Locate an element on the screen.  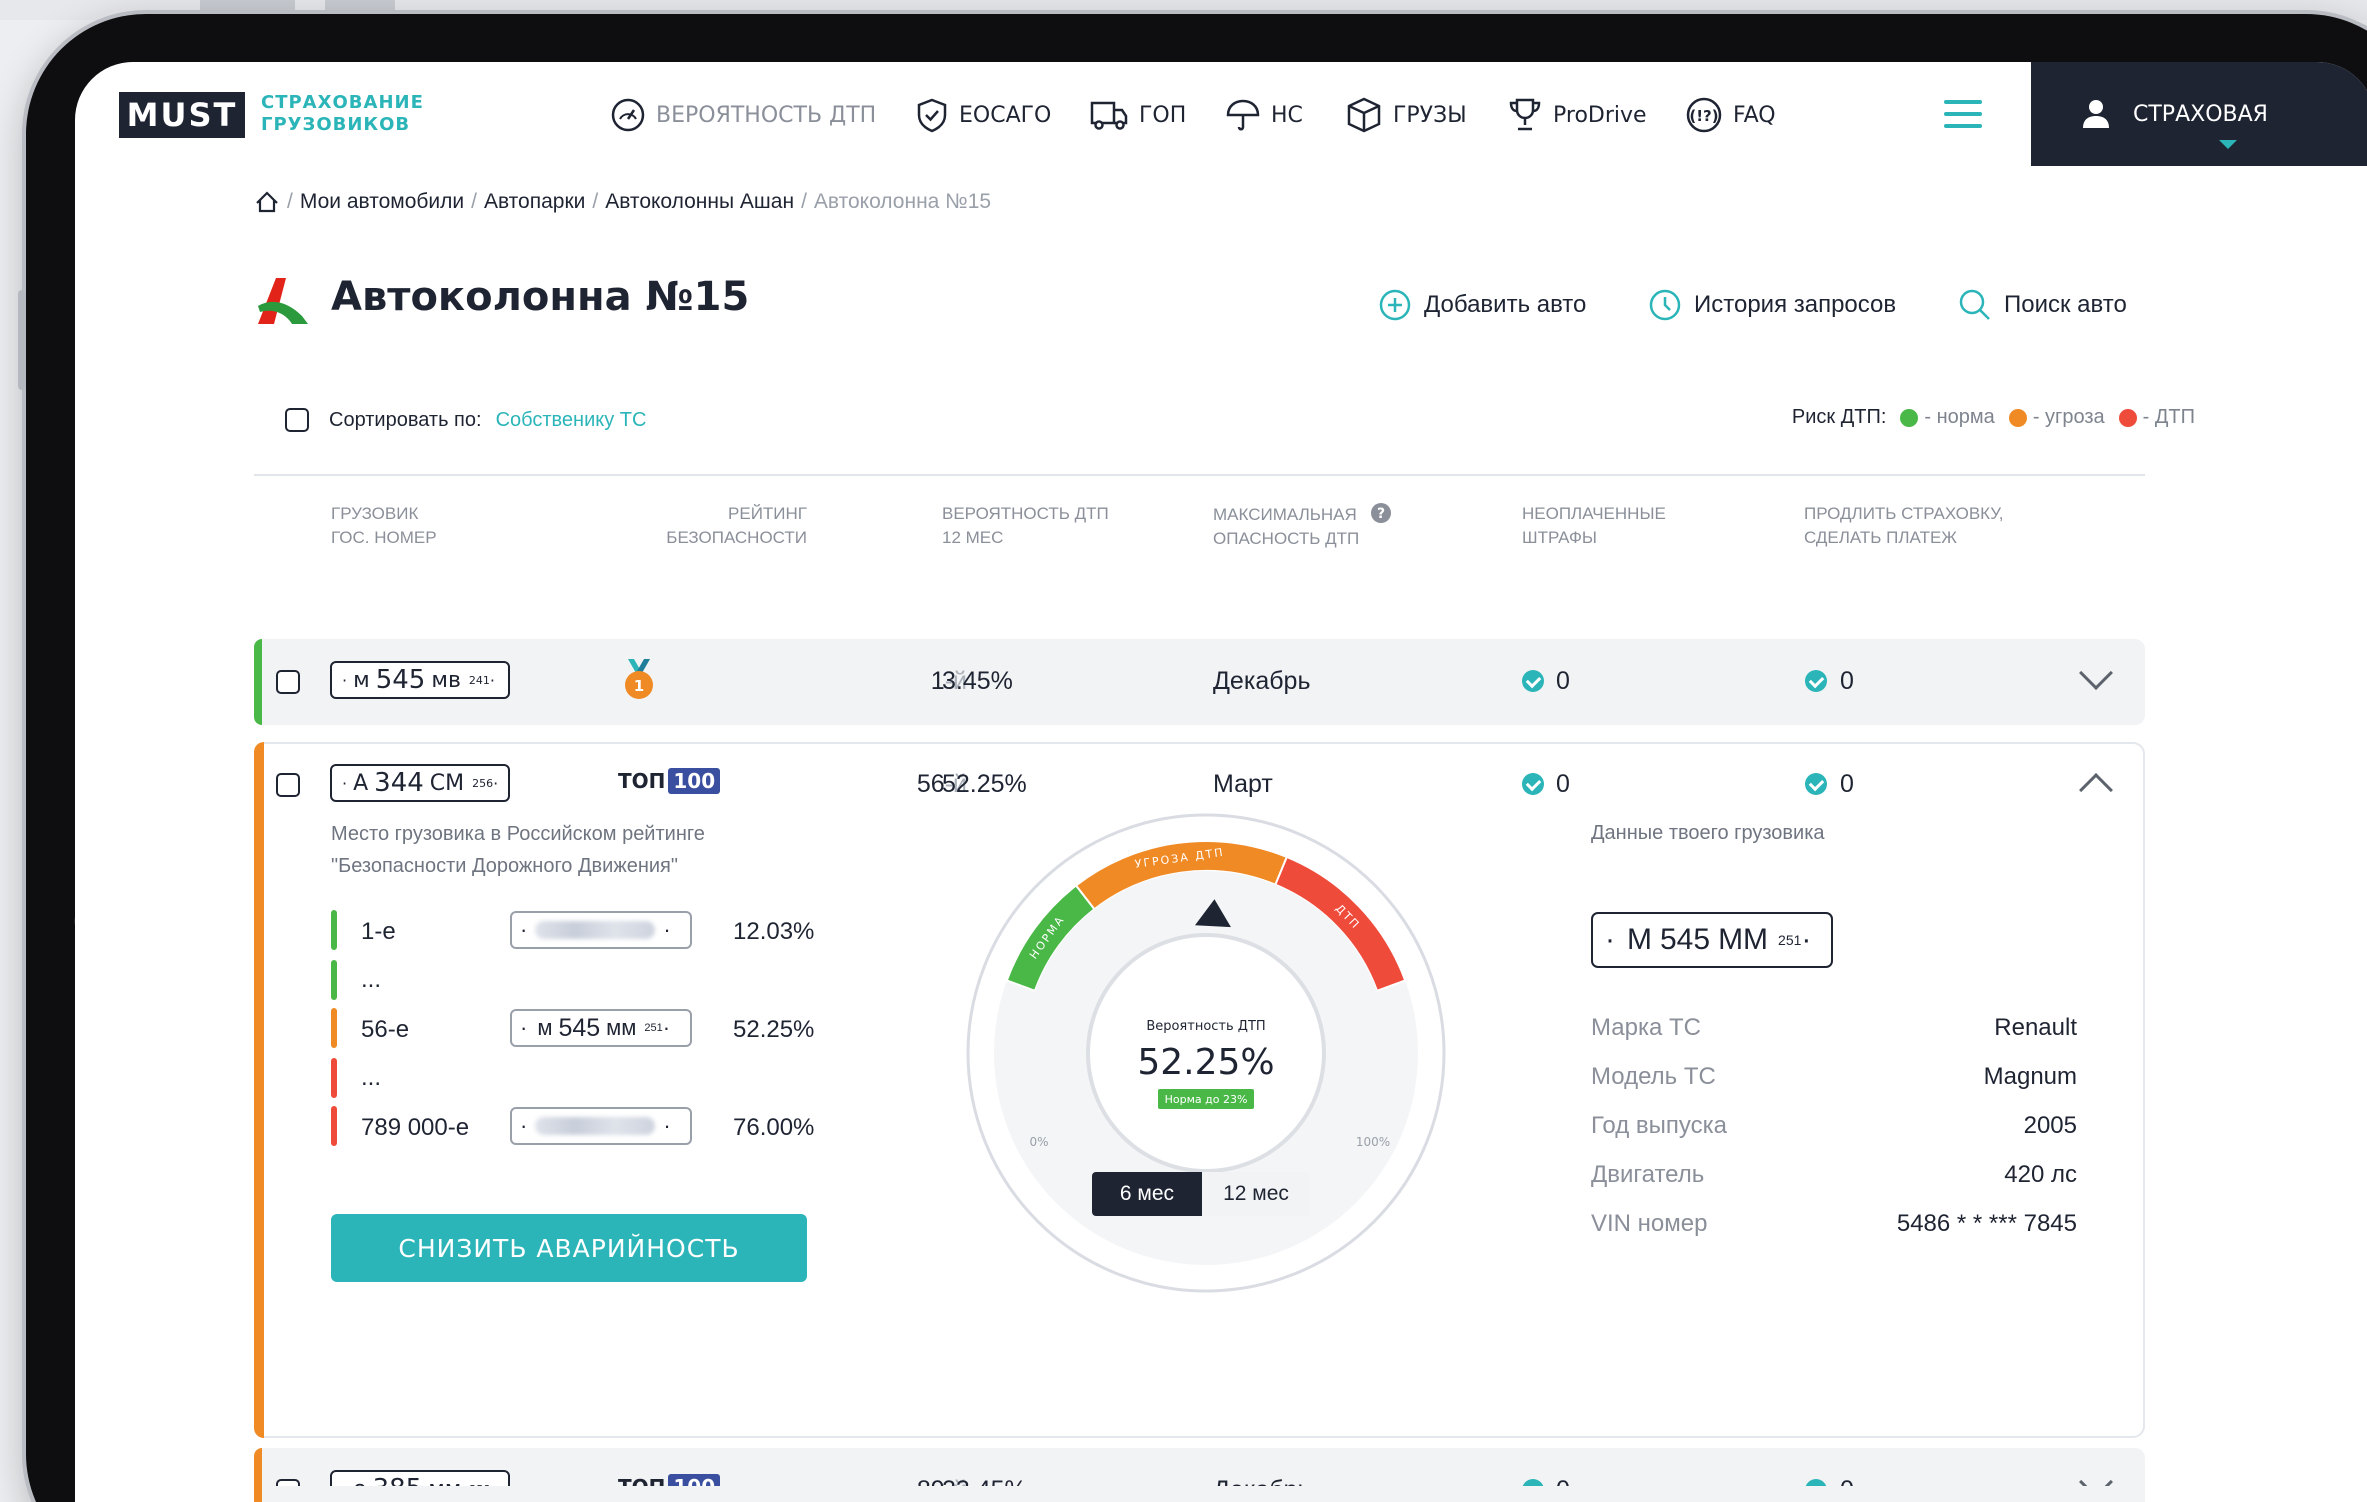
blurred-plate: · · is located at coordinates (601, 1126).